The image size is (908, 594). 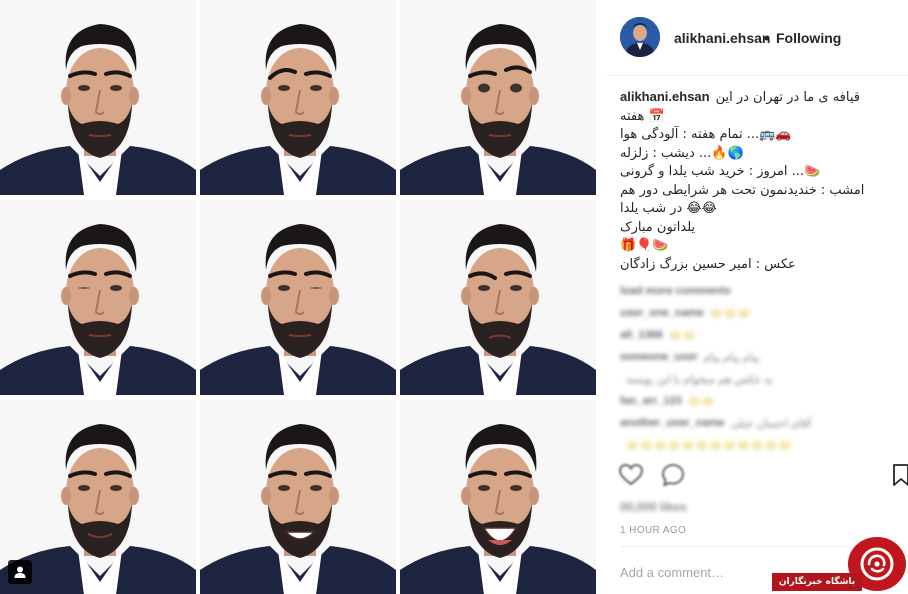 I want to click on following-button: Following, so click(x=808, y=38).